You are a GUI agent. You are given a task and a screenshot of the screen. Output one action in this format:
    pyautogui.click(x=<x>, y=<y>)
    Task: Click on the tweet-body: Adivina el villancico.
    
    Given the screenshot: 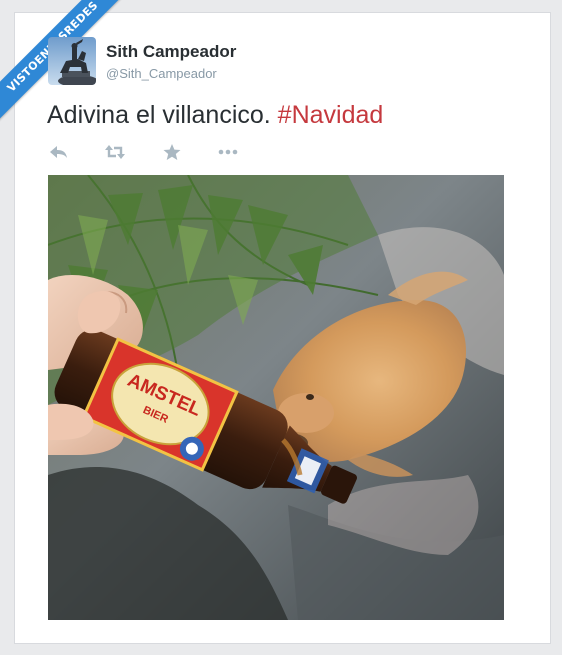 What is the action you would take?
    pyautogui.click(x=159, y=115)
    